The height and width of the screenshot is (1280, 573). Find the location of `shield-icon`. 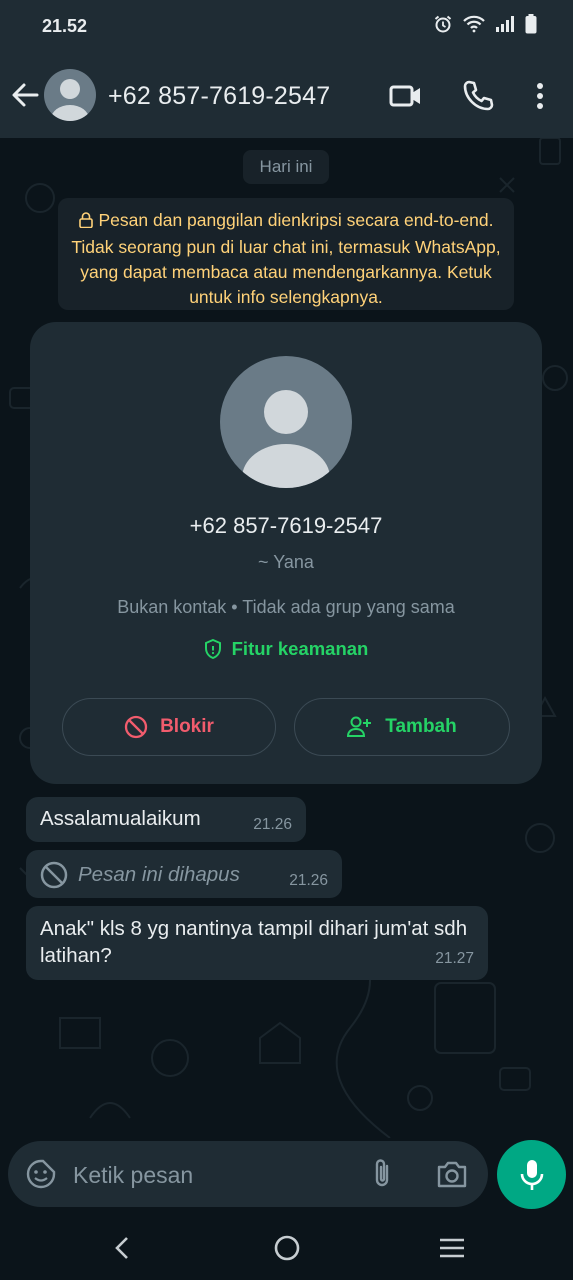

shield-icon is located at coordinates (212, 649).